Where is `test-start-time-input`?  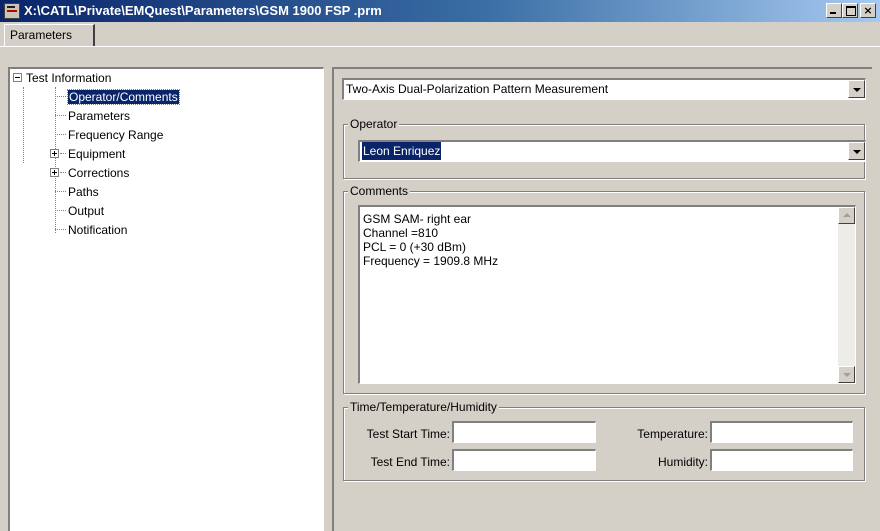
test-start-time-input is located at coordinates (524, 432).